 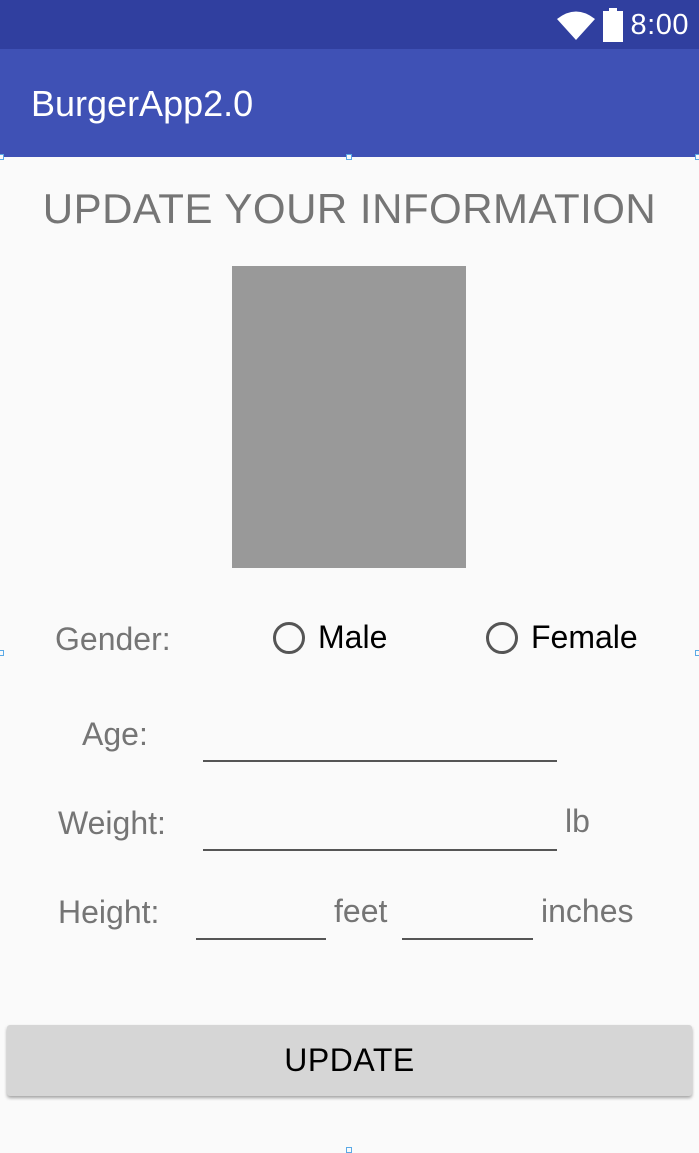 What do you see at coordinates (349, 208) in the screenshot?
I see `page-title: UPDATE YOUR INFORMATION` at bounding box center [349, 208].